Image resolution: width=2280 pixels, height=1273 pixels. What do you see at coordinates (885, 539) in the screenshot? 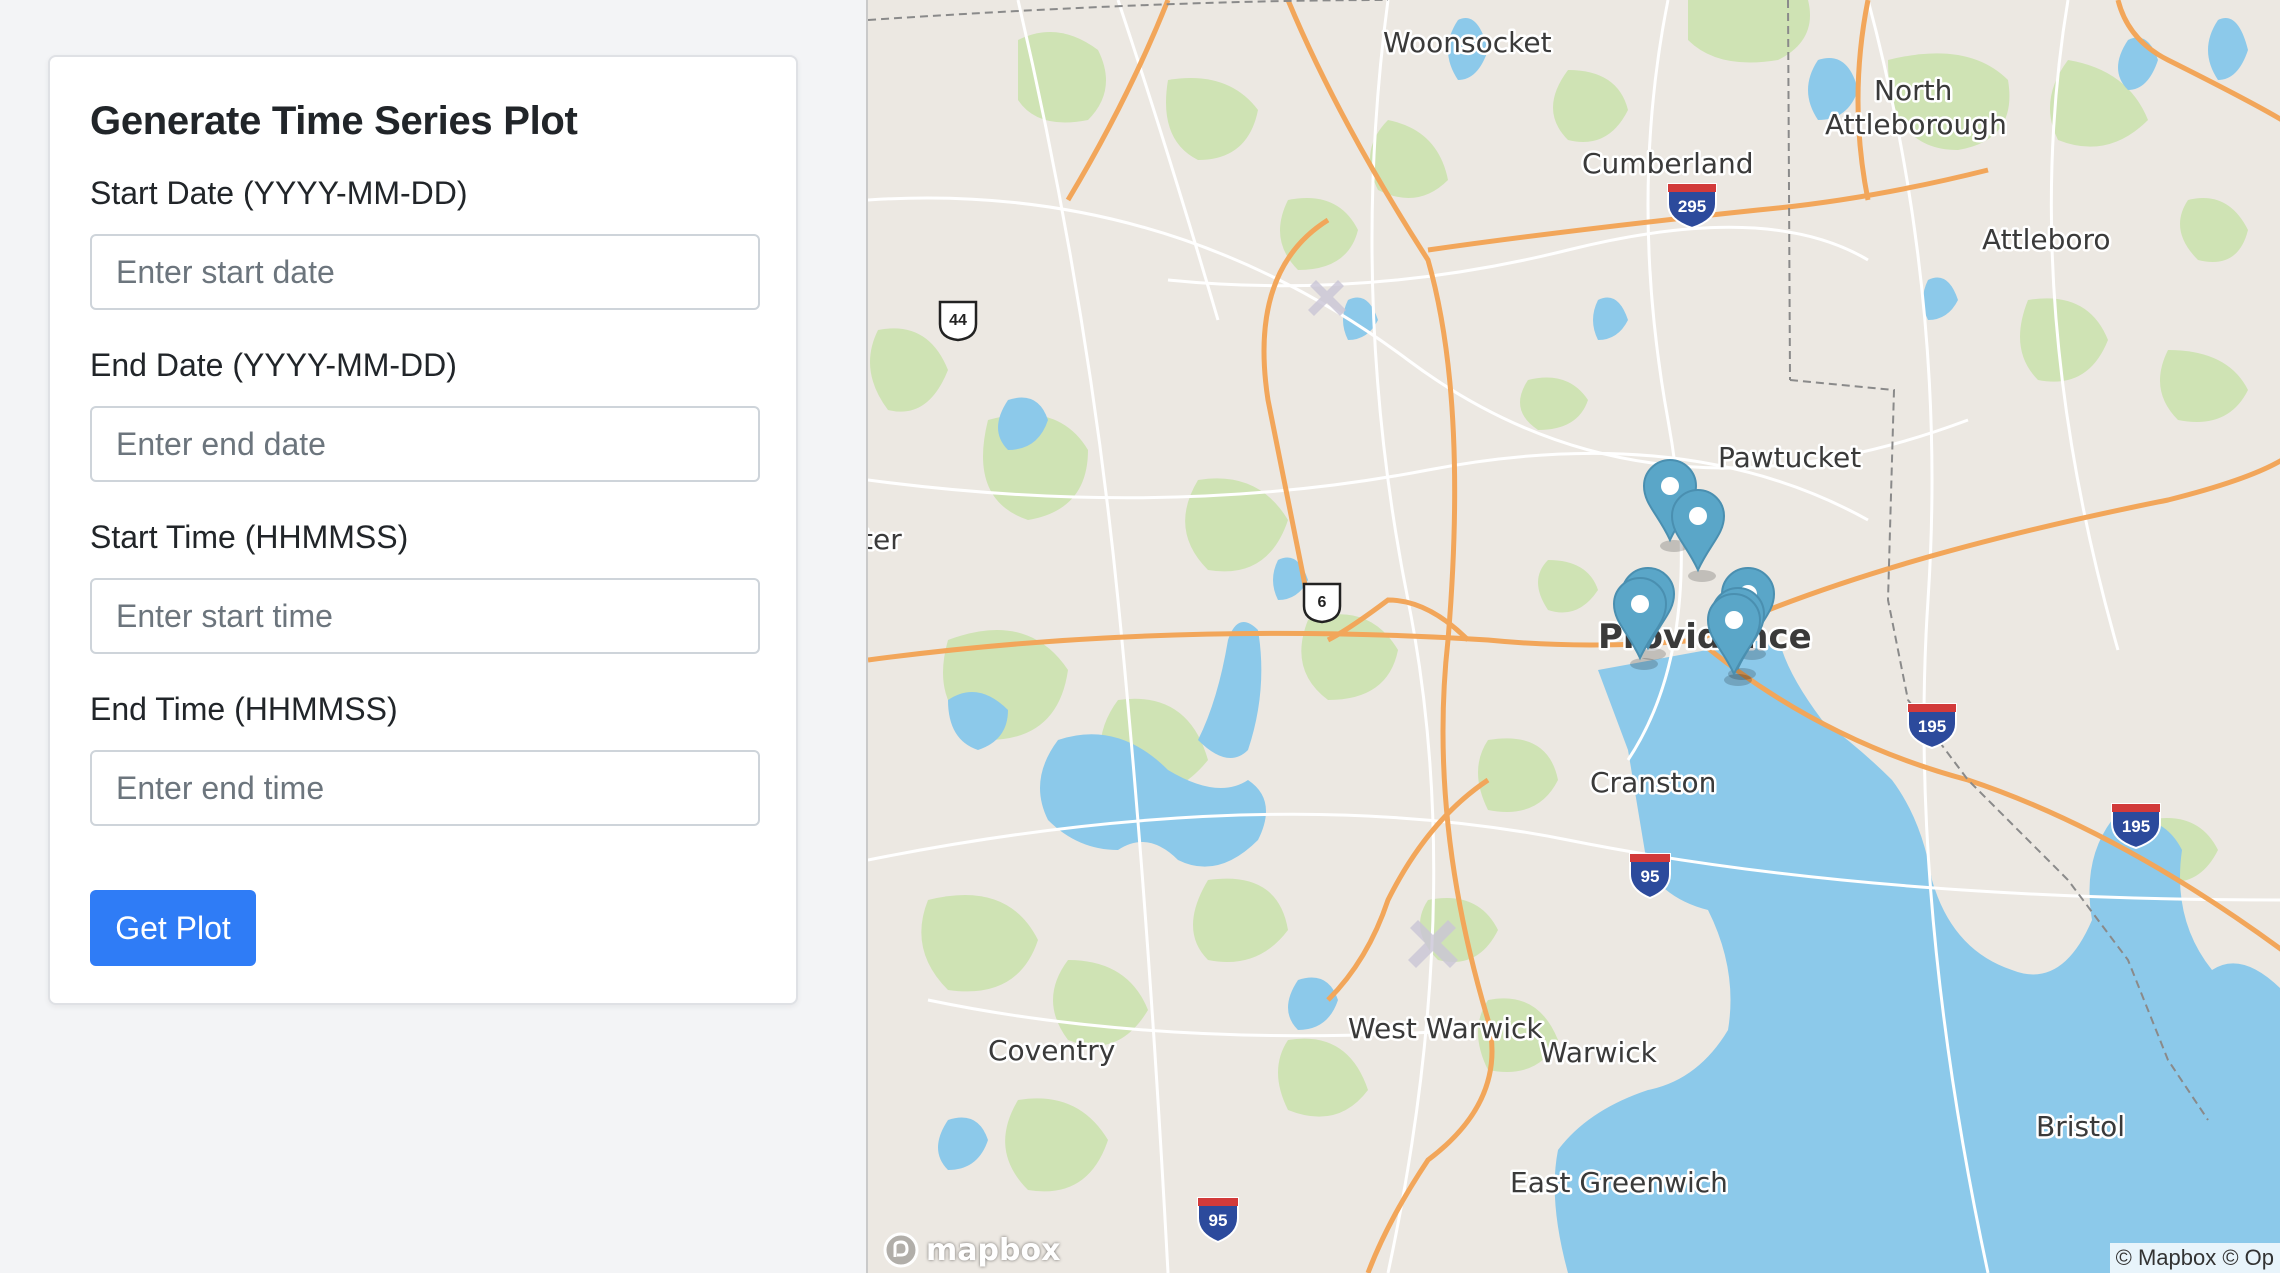
I see `place-fragment: ter` at bounding box center [885, 539].